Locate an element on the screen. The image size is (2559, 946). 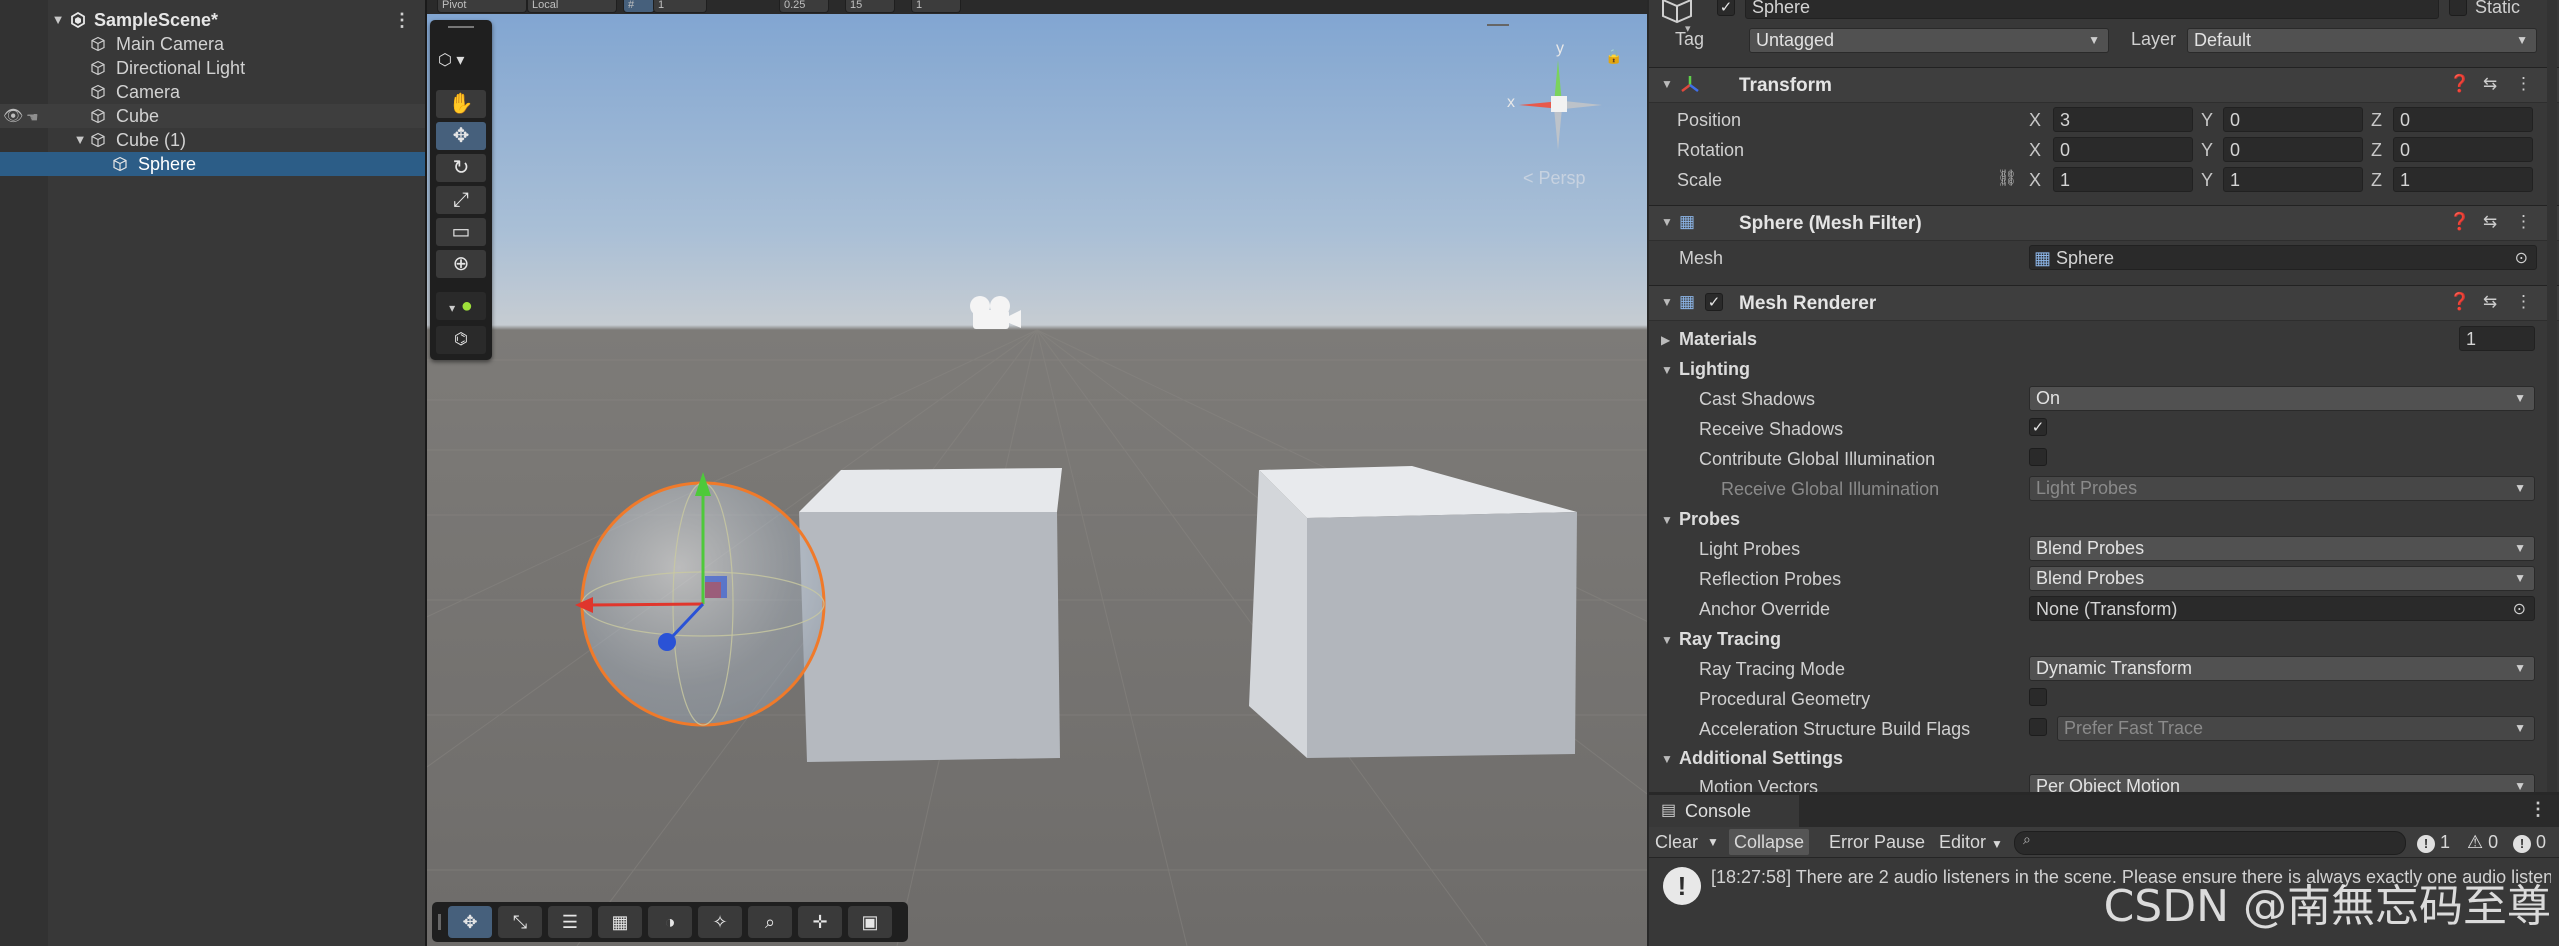
hierarchy-item-cube-1: ▼ Cube (1) is located at coordinates (212, 140).